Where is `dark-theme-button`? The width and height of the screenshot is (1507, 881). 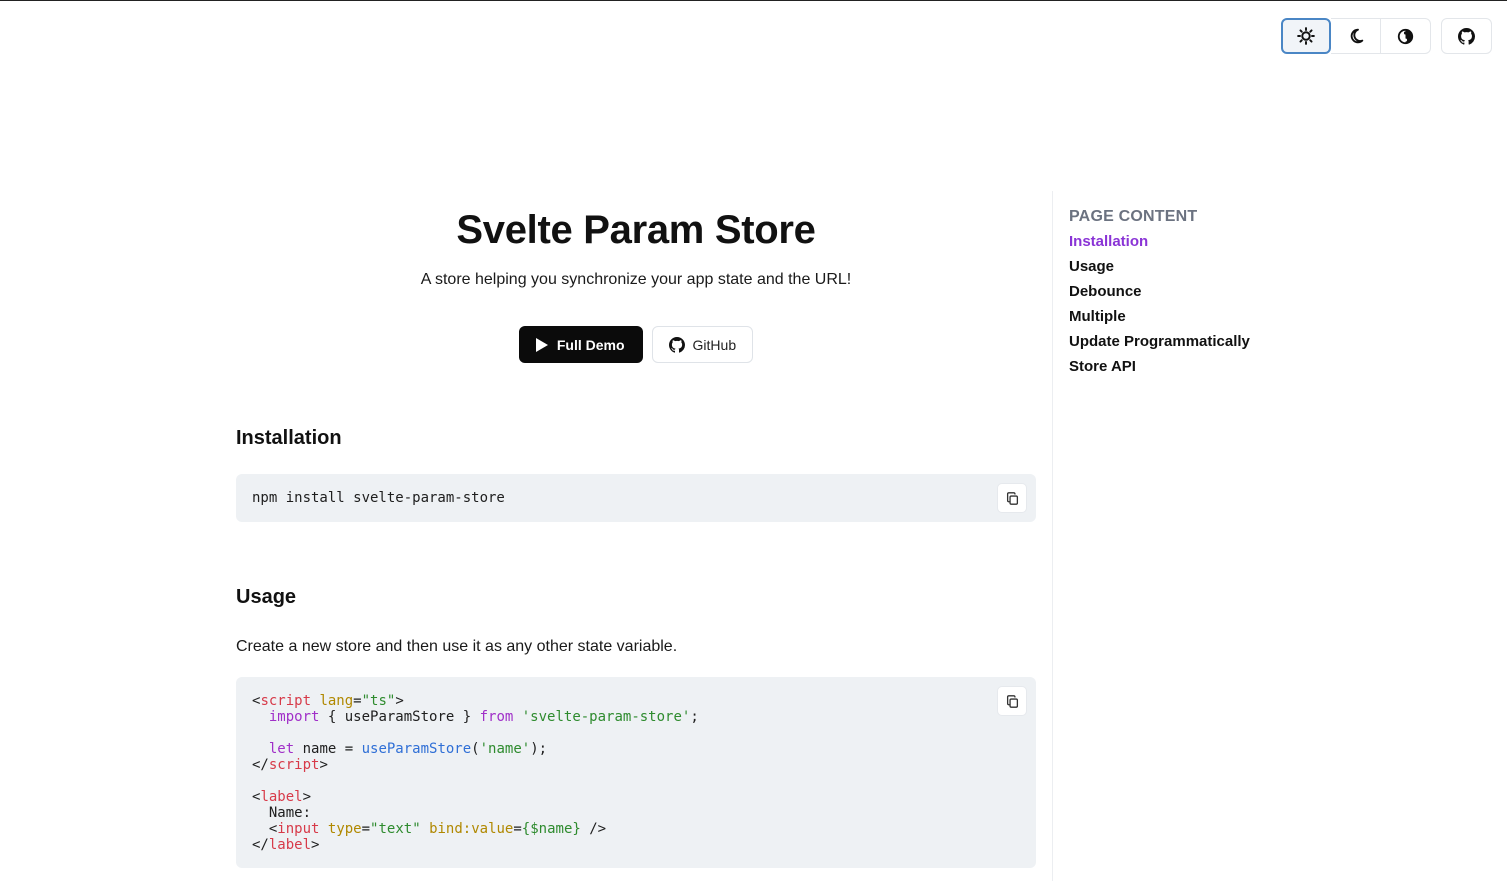
dark-theme-button is located at coordinates (1356, 36).